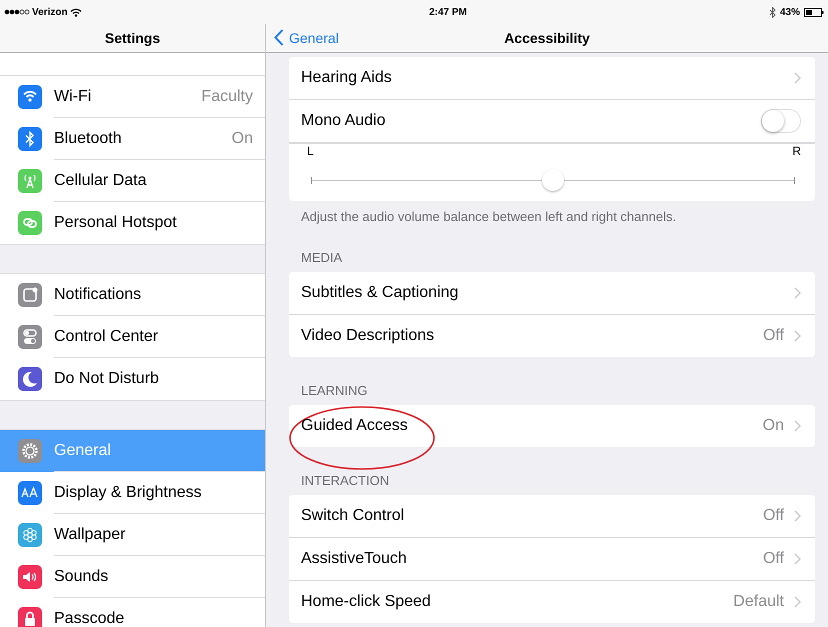 This screenshot has height=627, width=828. Describe the element at coordinates (814, 12) in the screenshot. I see `battery-icon` at that location.